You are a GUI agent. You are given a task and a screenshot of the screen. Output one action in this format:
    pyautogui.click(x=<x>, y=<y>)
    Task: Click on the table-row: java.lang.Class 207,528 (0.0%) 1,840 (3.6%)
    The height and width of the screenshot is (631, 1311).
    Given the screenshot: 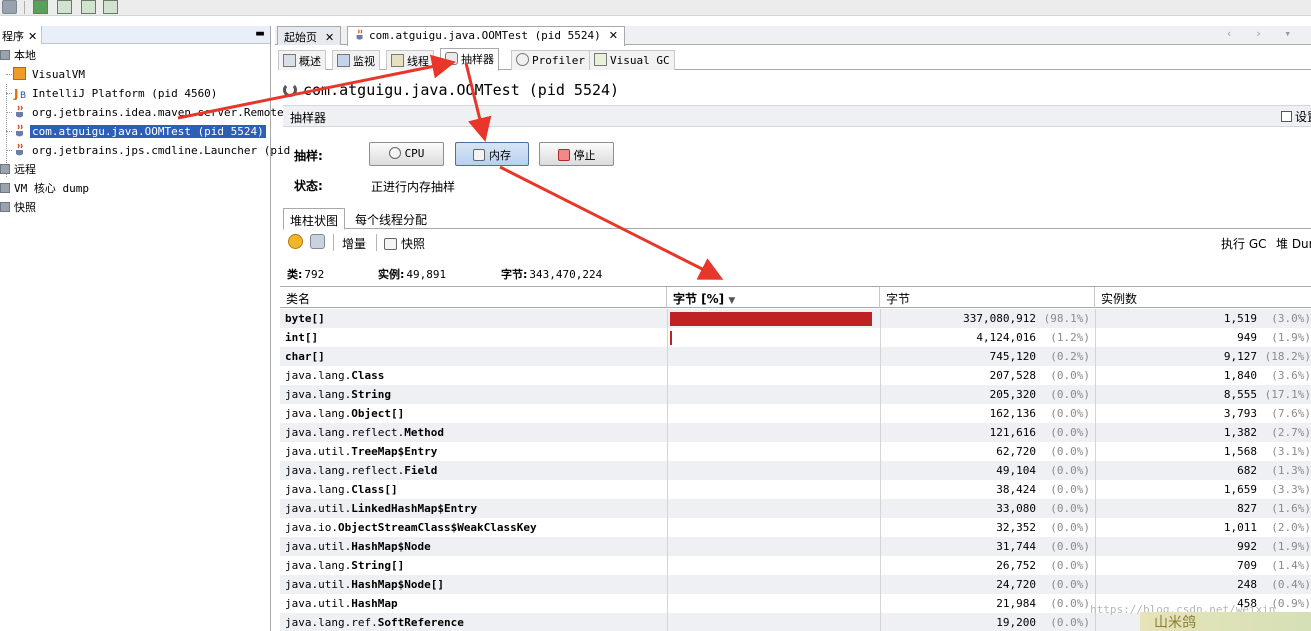 What is the action you would take?
    pyautogui.click(x=795, y=375)
    